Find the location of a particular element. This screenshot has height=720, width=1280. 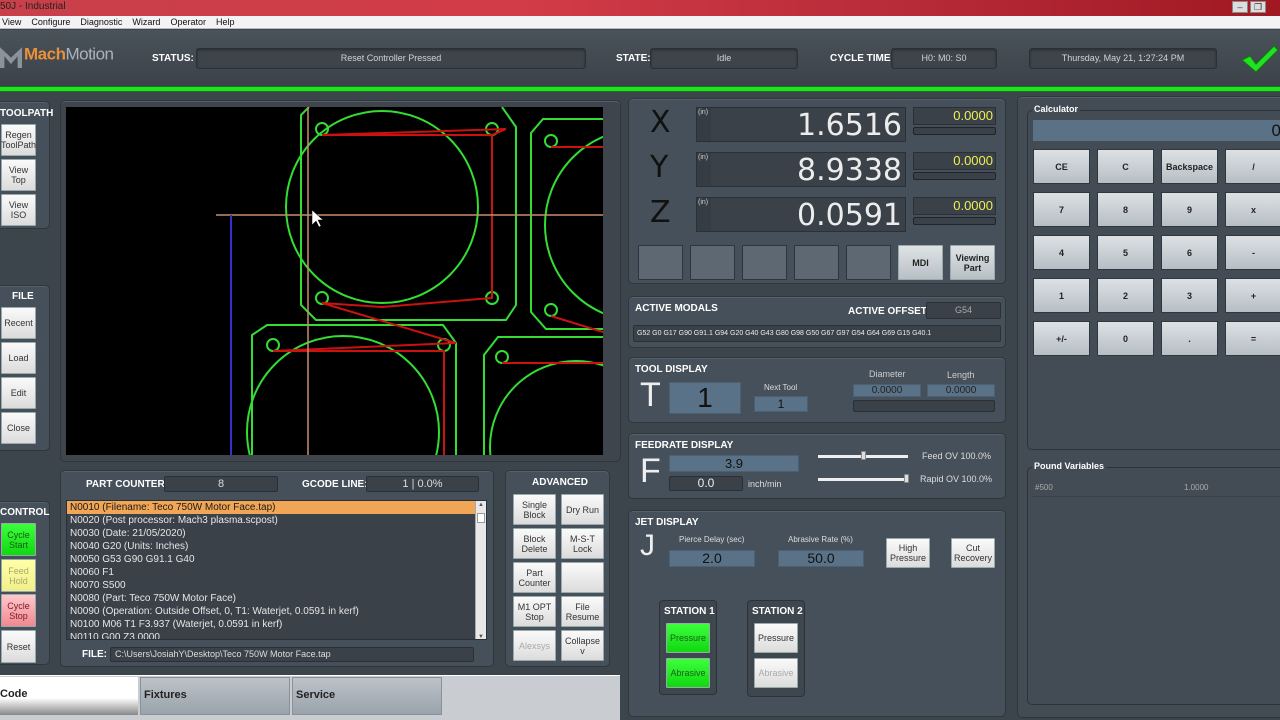

calculator-display: 0 is located at coordinates (1156, 130).